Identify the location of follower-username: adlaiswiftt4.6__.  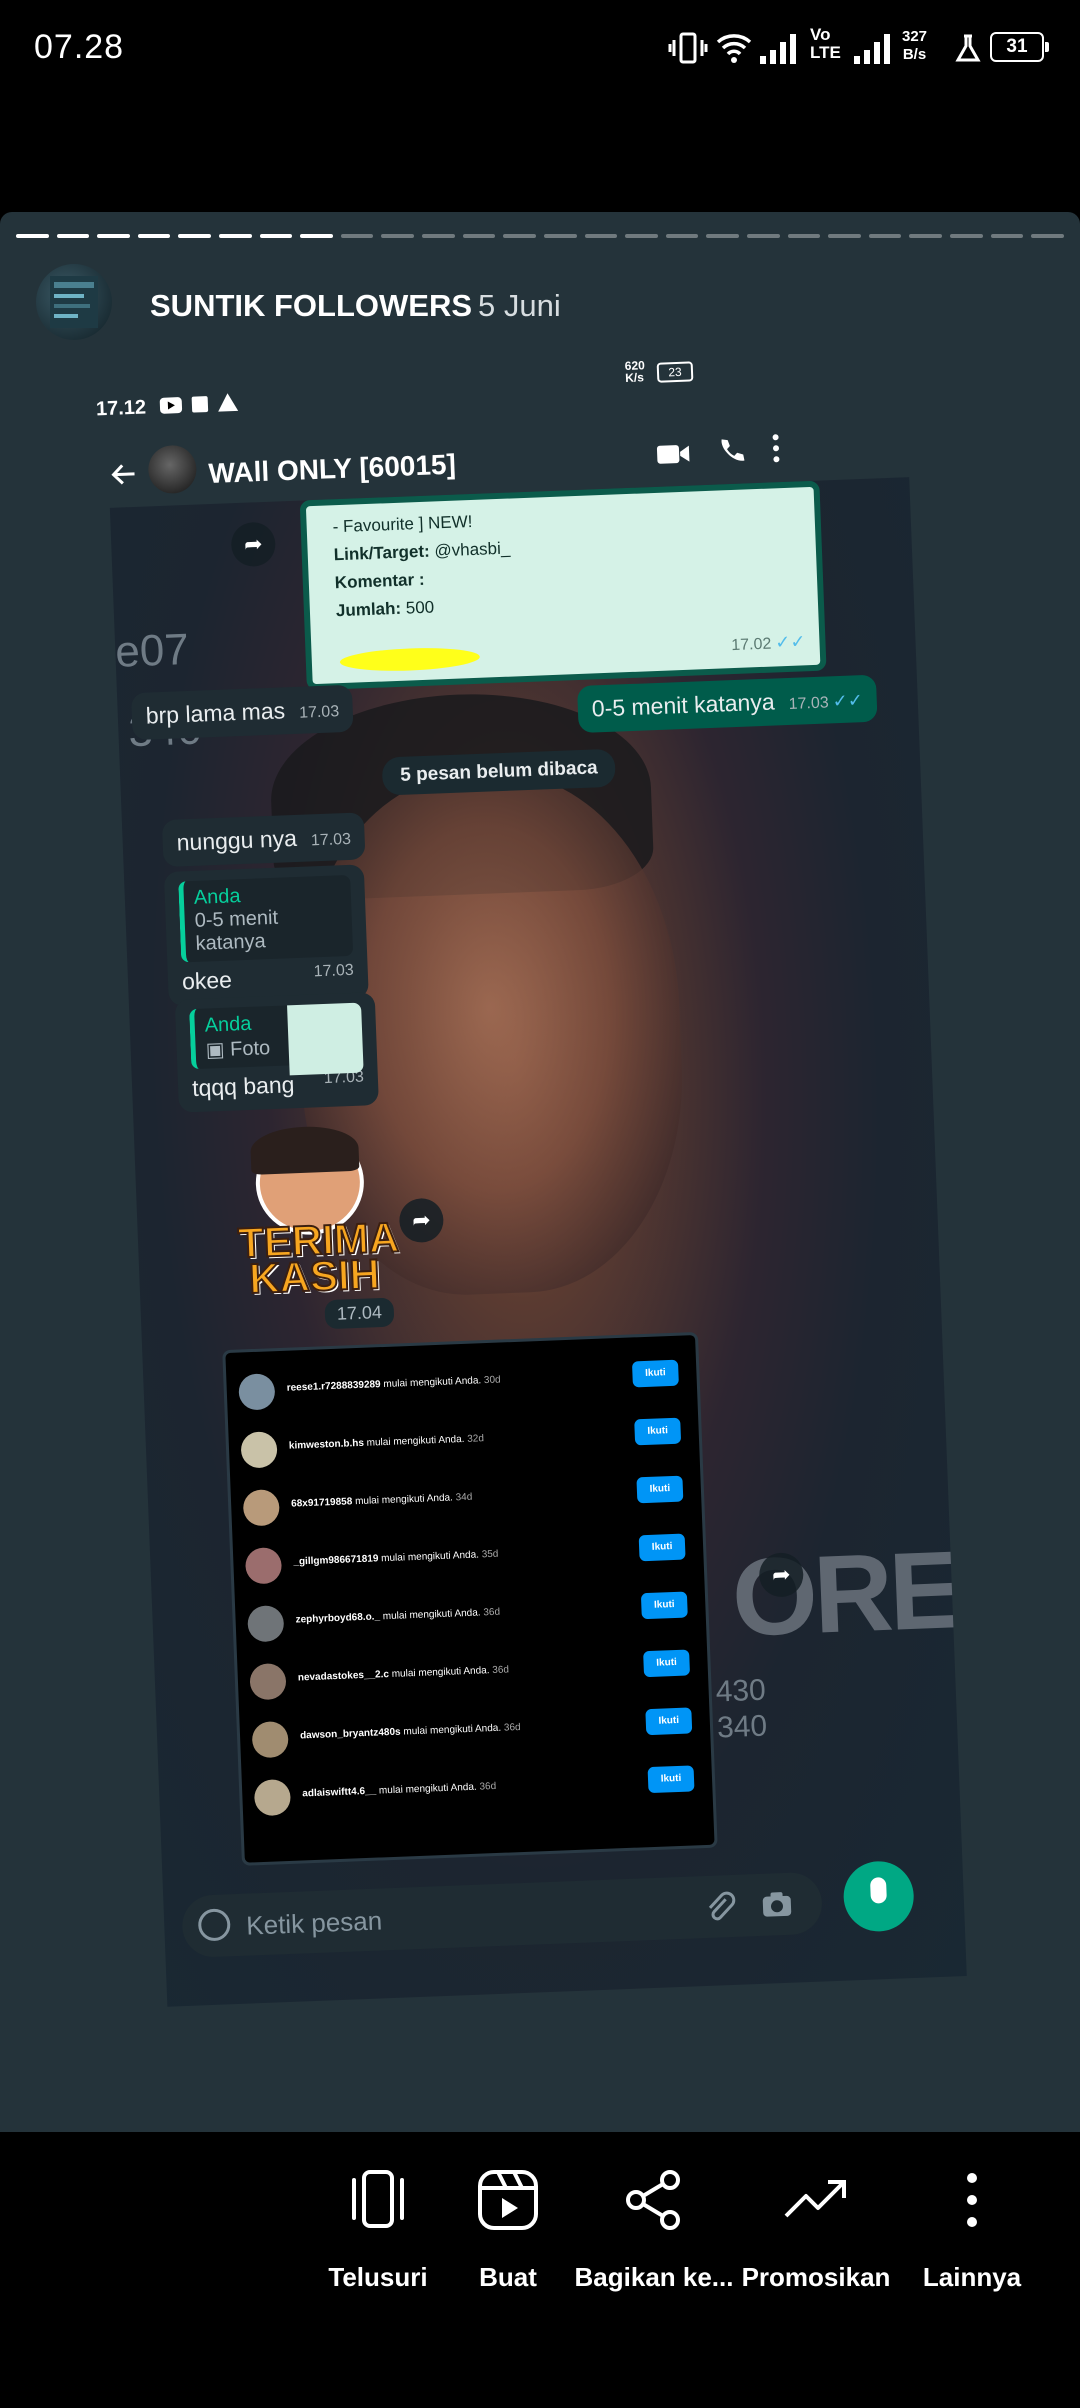
(339, 1792).